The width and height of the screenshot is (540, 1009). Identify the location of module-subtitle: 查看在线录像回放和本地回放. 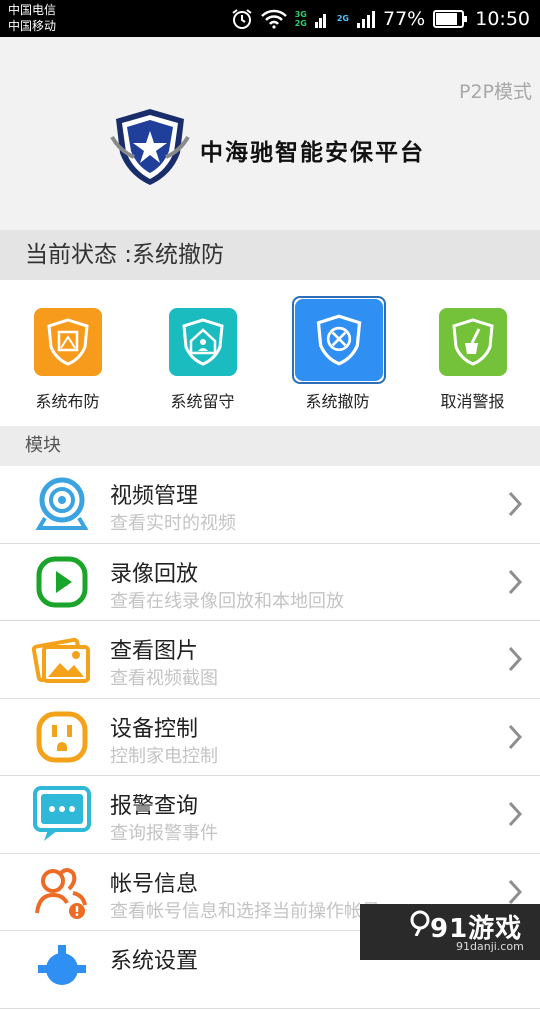
(227, 601).